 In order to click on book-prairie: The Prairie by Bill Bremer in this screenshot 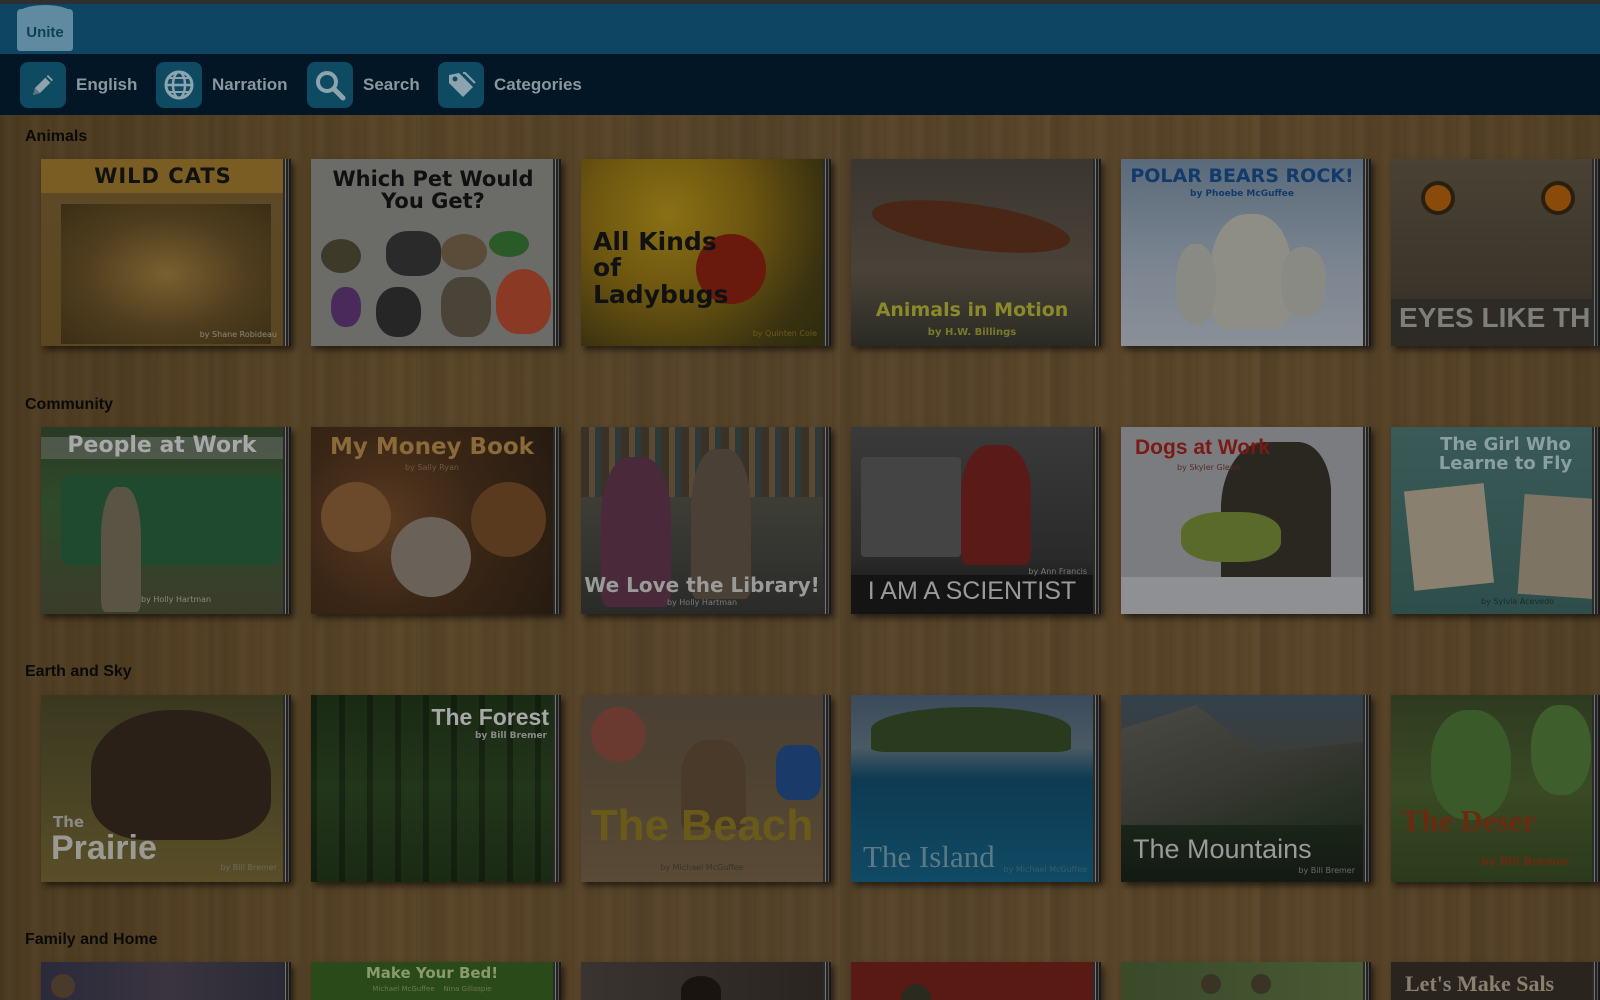, I will do `click(166, 788)`.